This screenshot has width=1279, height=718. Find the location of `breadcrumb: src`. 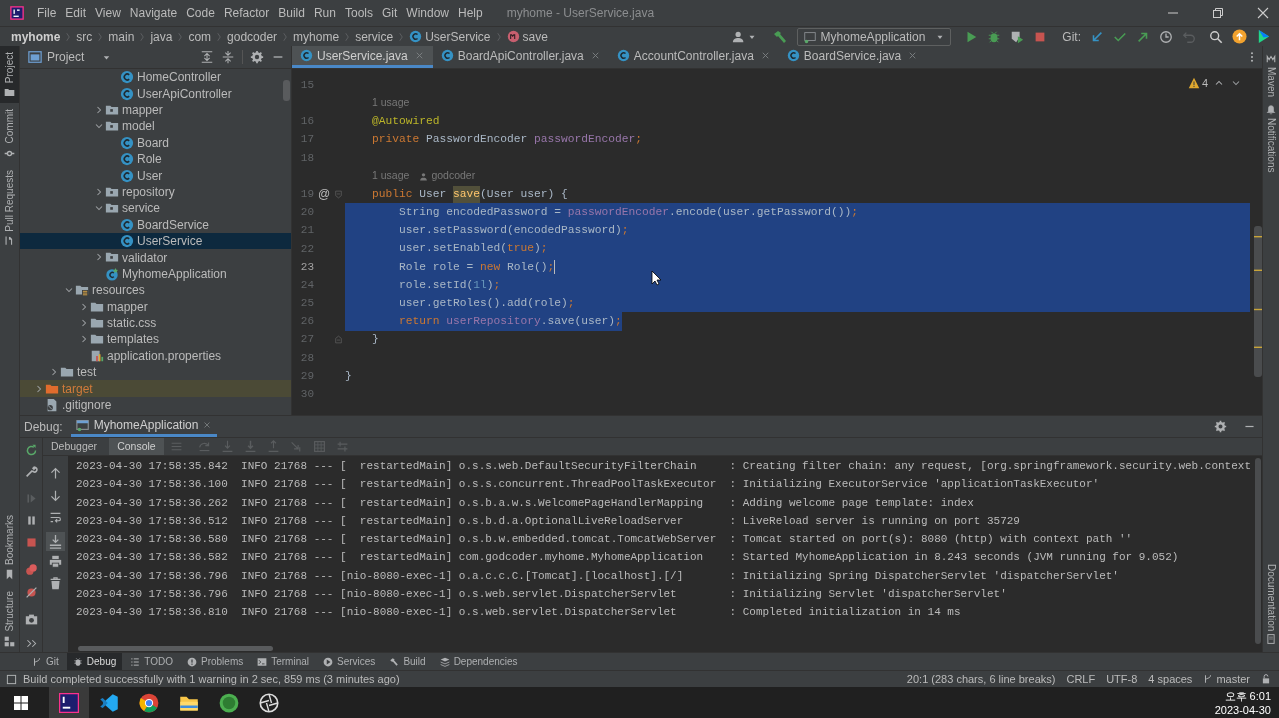

breadcrumb: src is located at coordinates (84, 36).